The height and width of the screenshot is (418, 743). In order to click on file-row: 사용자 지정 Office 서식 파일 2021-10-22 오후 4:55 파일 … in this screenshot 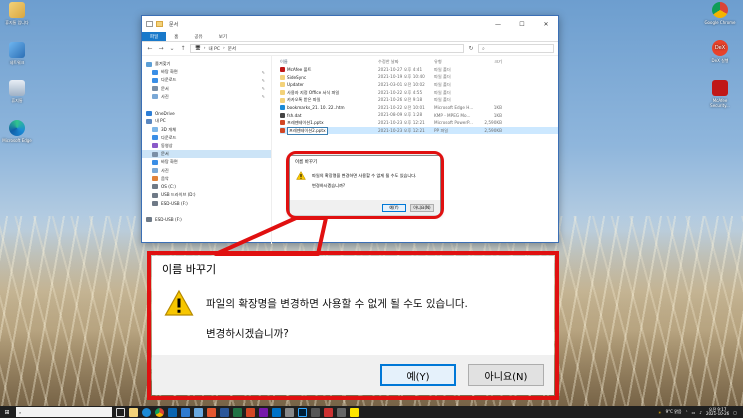, I will do `click(419, 93)`.